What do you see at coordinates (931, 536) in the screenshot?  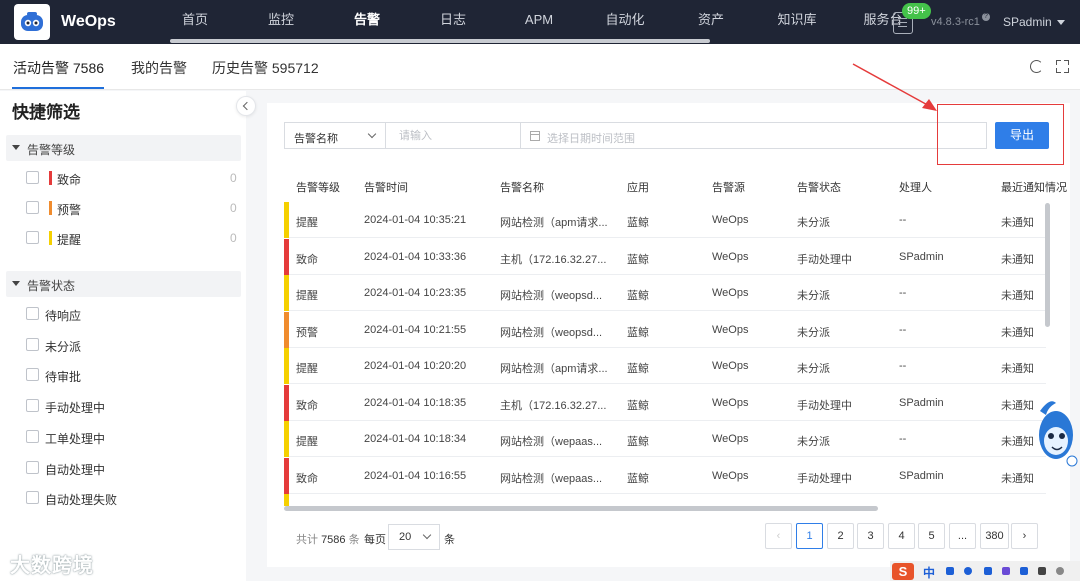 I see `page-button: 5` at bounding box center [931, 536].